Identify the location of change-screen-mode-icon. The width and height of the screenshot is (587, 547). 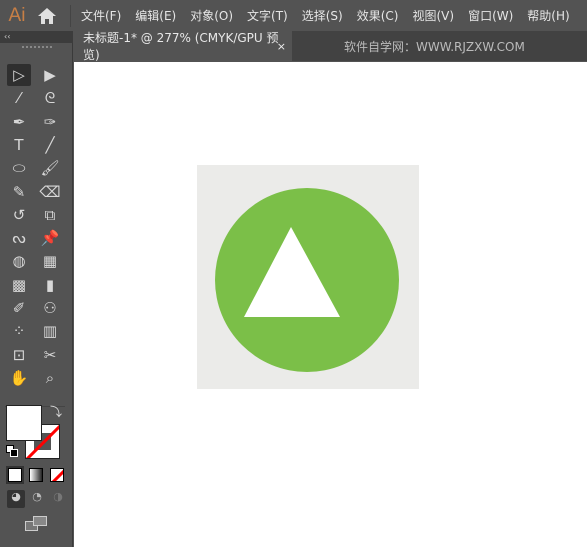
(36, 524).